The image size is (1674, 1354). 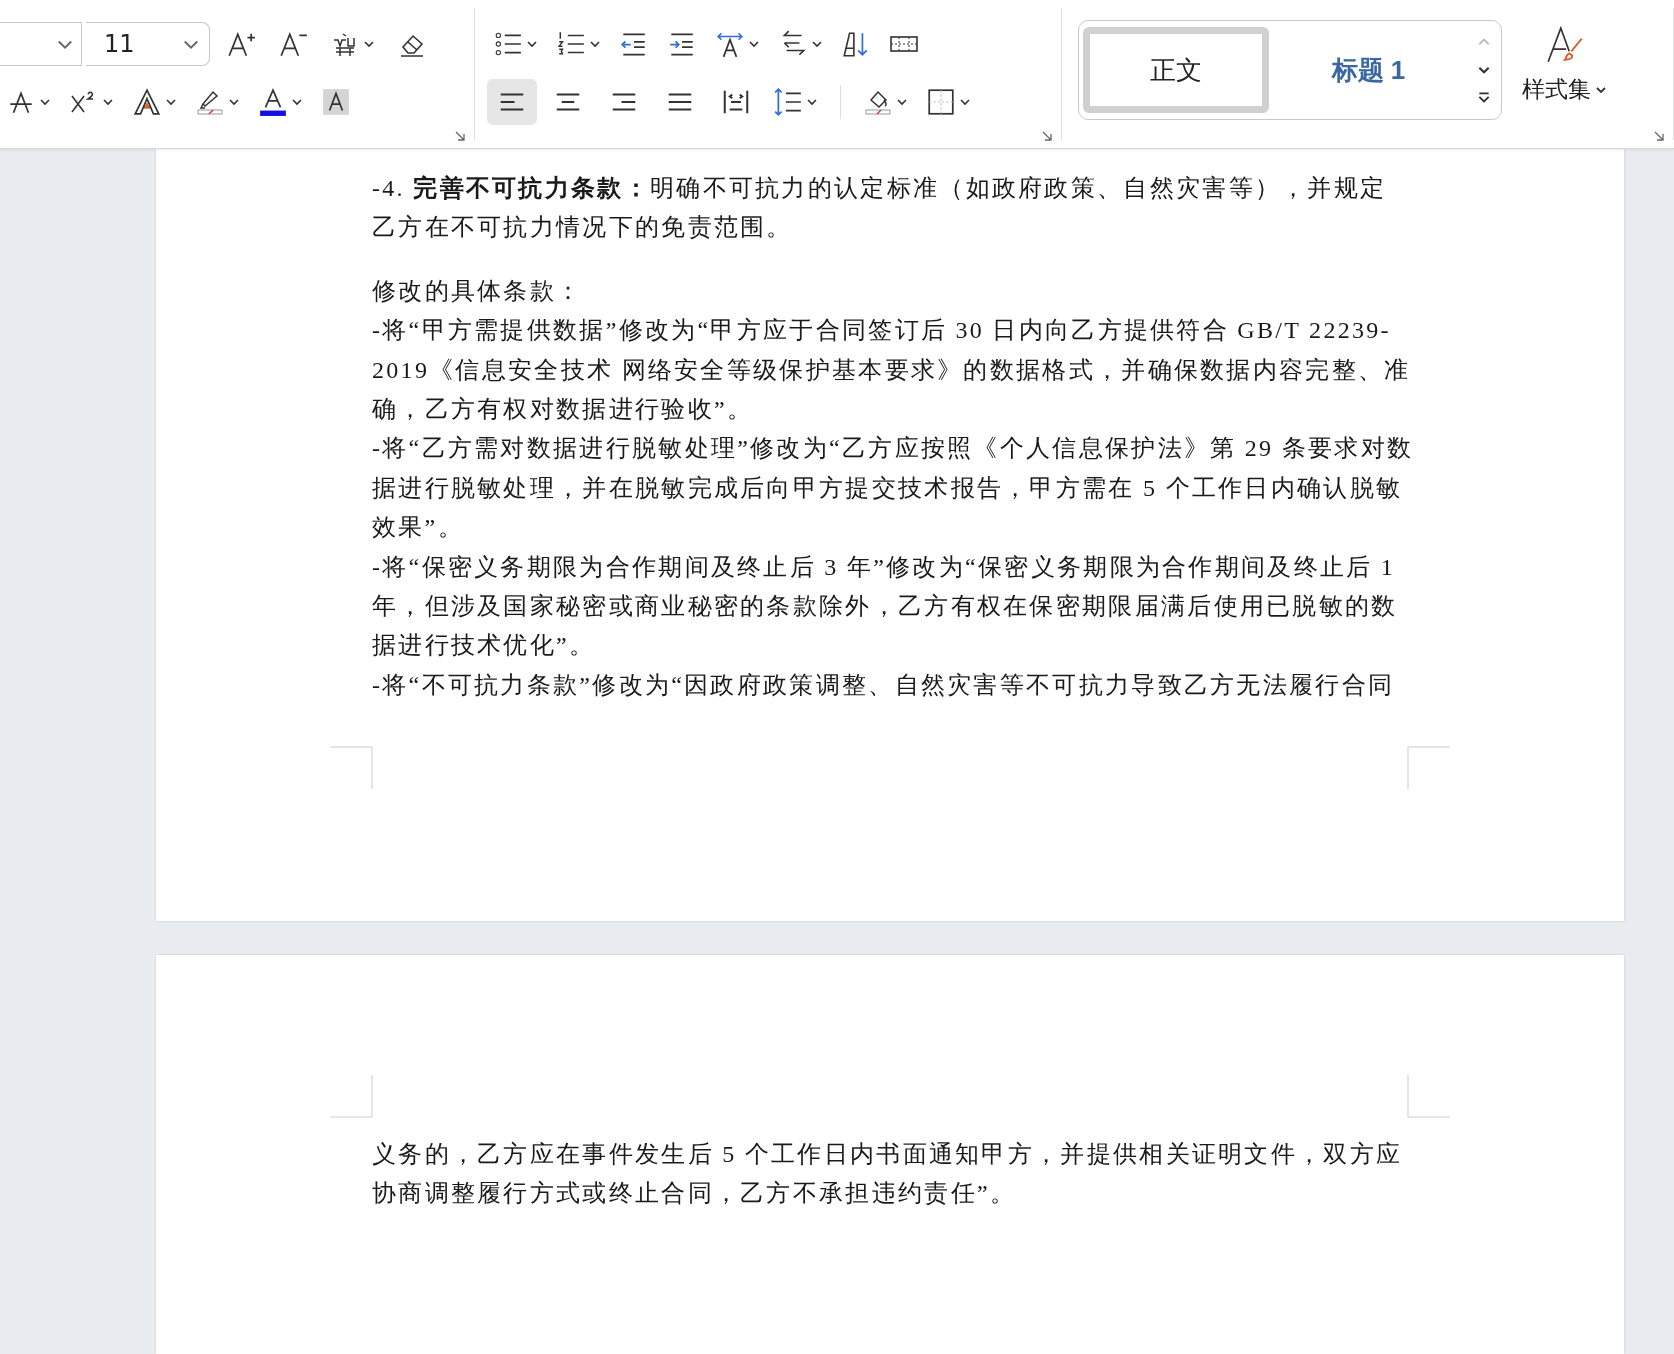 I want to click on line-spacing-icon, so click(x=787, y=102).